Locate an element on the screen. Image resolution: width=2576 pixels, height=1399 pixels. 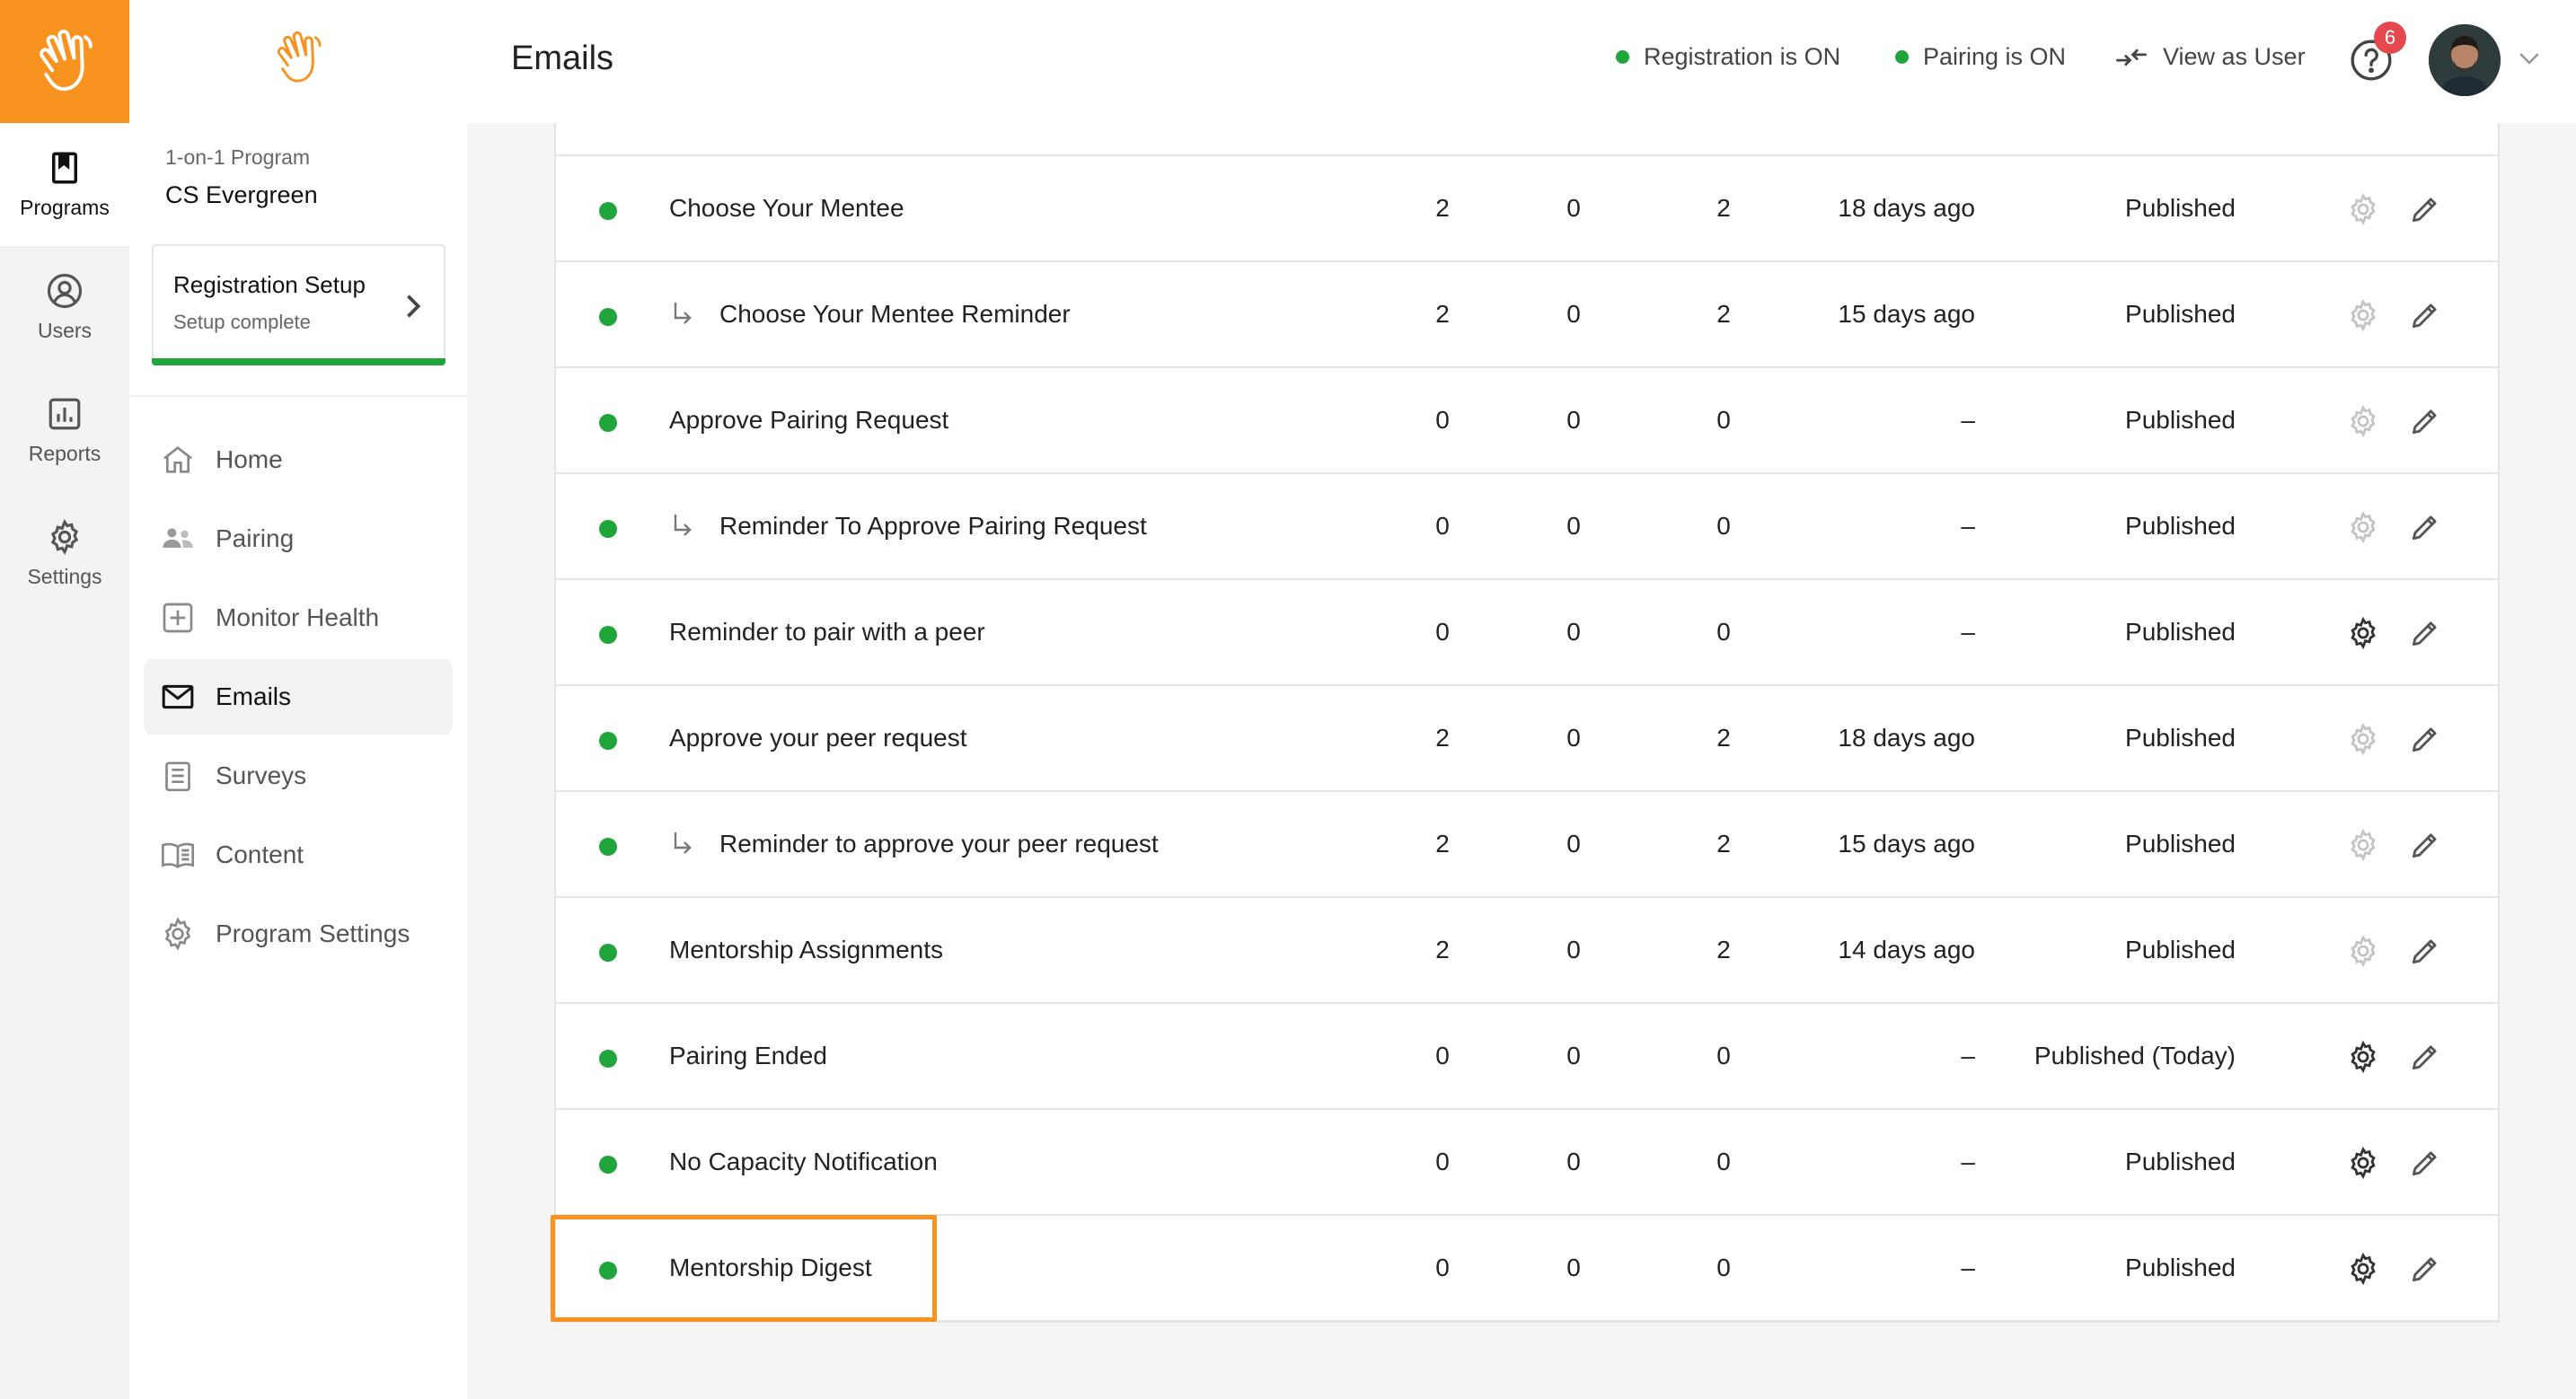
nav-item-monitor-health: Monitor Health is located at coordinates (298, 618).